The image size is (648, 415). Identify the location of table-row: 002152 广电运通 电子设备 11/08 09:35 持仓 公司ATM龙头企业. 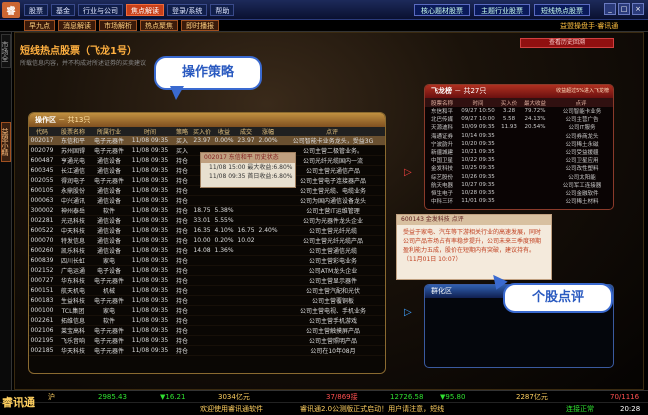
(207, 270).